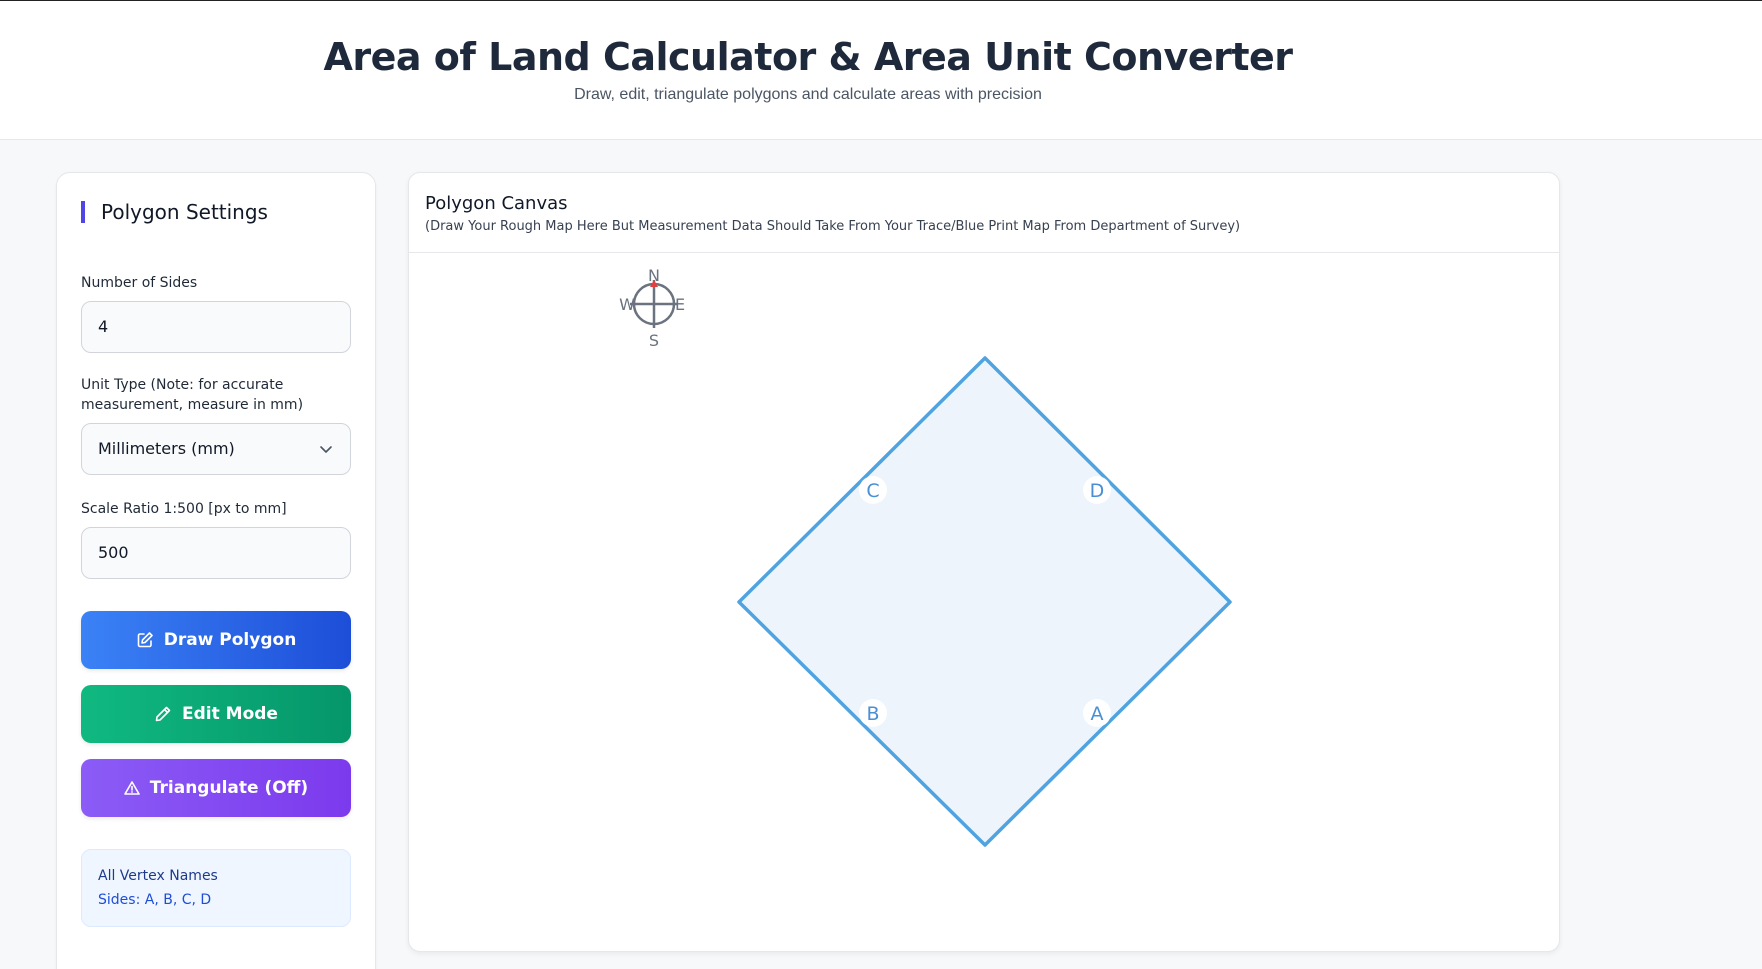 The height and width of the screenshot is (969, 1762). What do you see at coordinates (145, 640) in the screenshot?
I see `edit-square-icon` at bounding box center [145, 640].